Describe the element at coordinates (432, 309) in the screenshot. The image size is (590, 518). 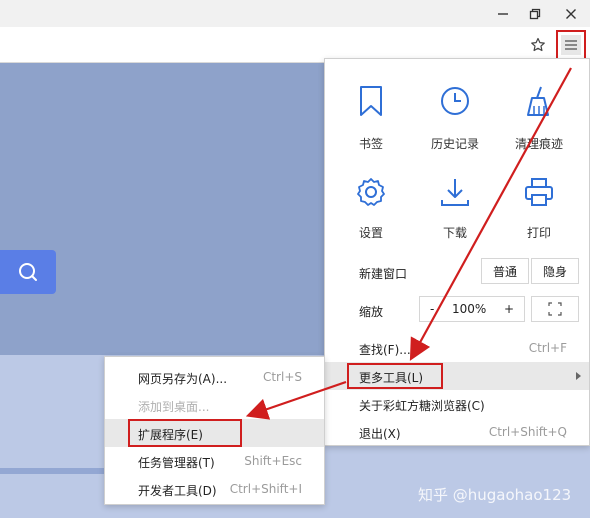
I see `zoom-out-button: -` at that location.